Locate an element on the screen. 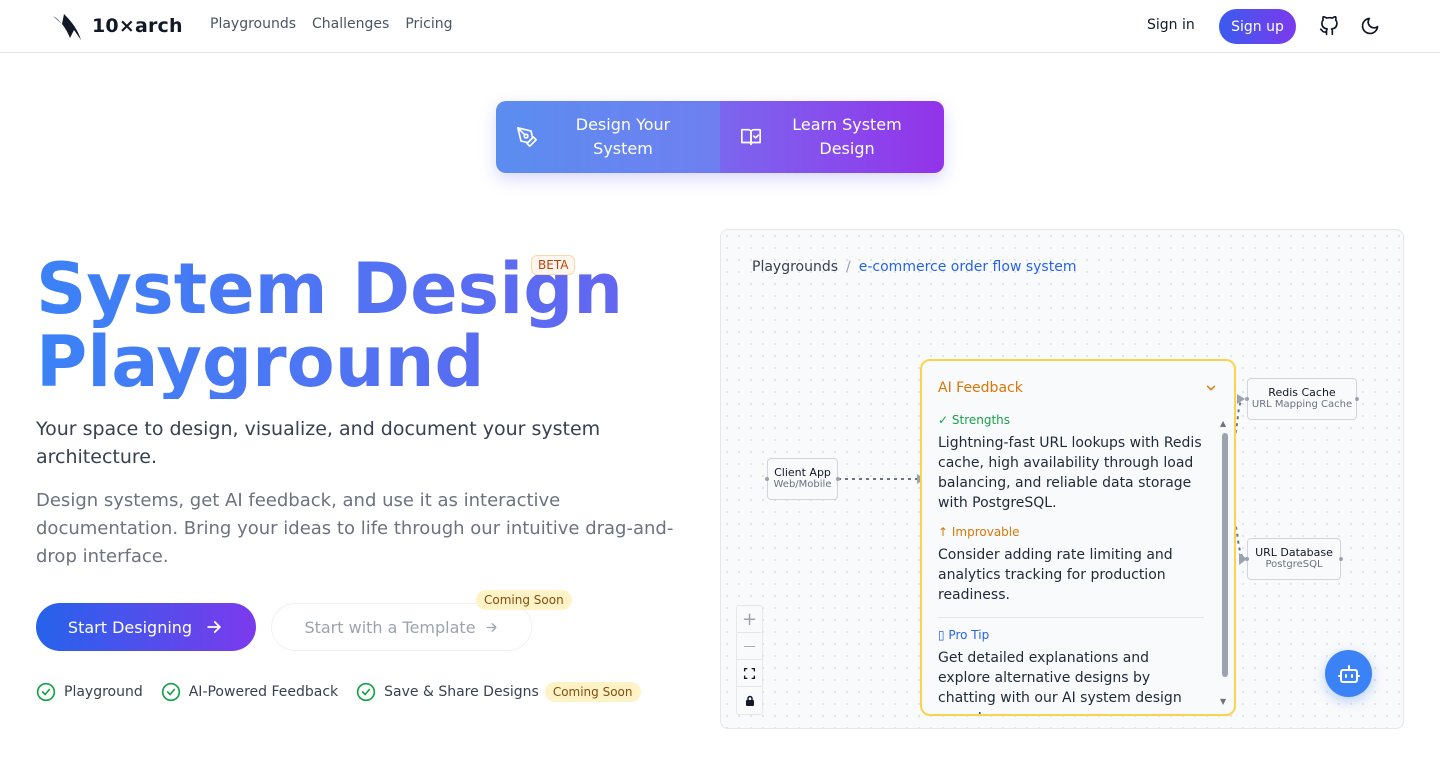  start-designing-button: Start Designing is located at coordinates (146, 627).